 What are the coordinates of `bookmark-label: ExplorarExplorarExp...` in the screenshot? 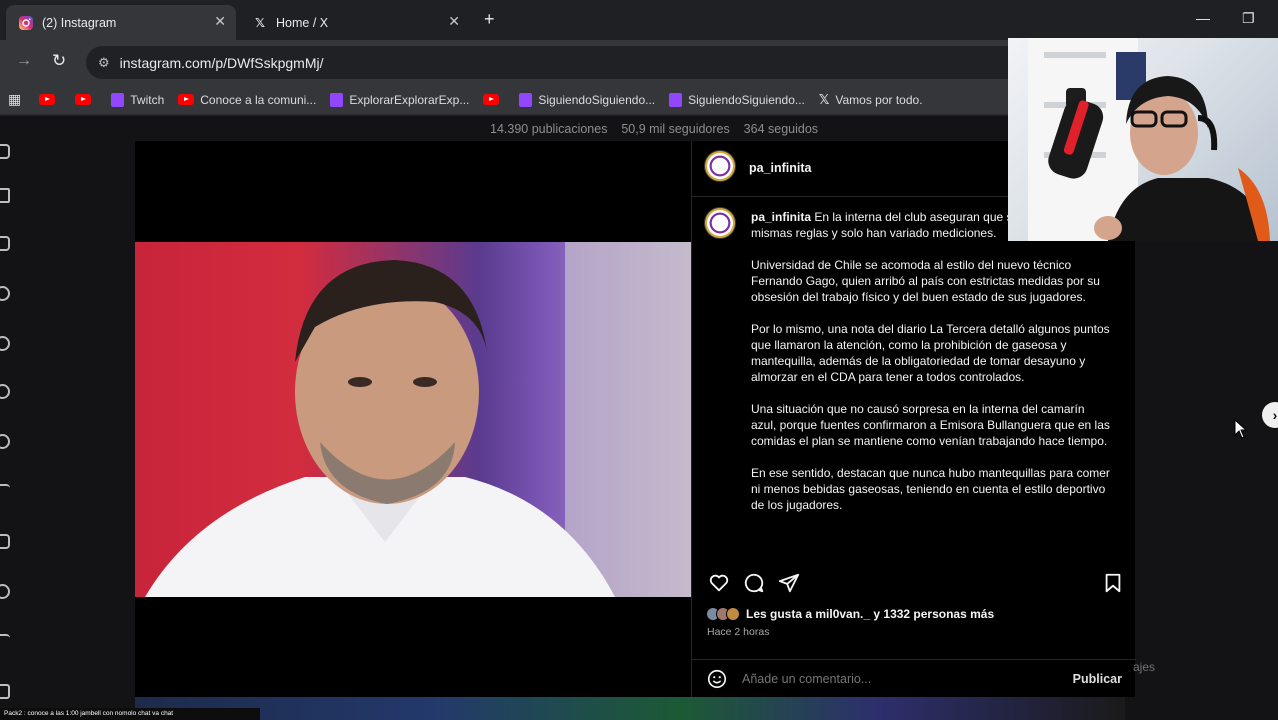 It's located at (409, 99).